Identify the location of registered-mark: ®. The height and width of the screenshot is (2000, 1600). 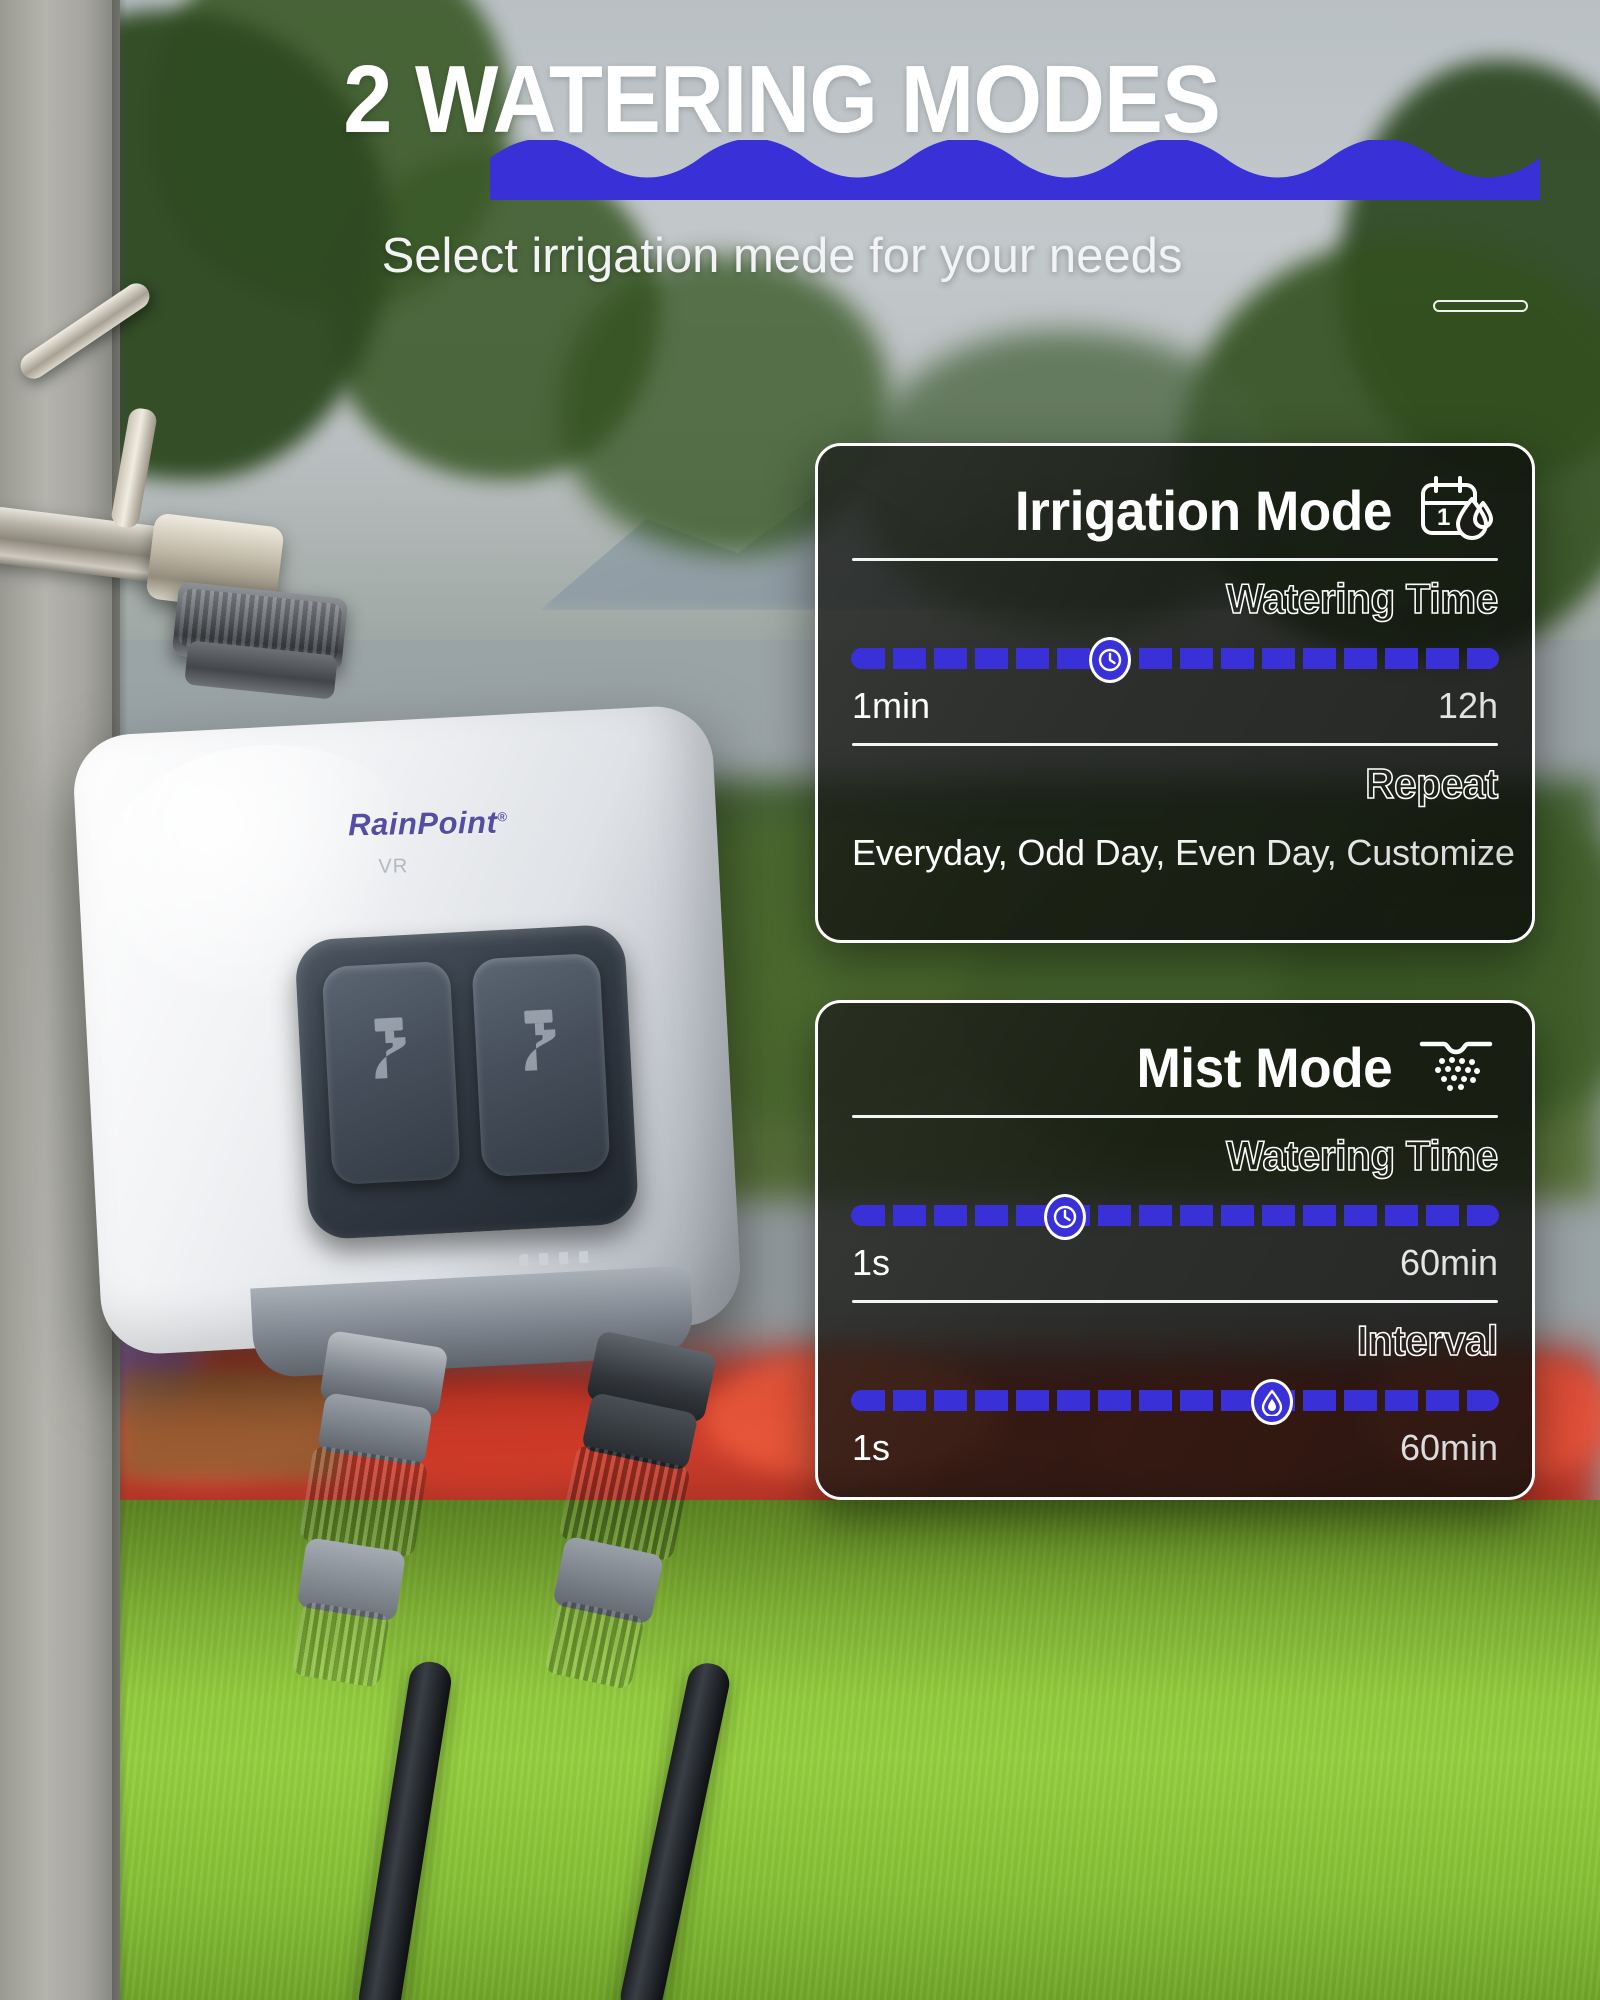
(502, 817).